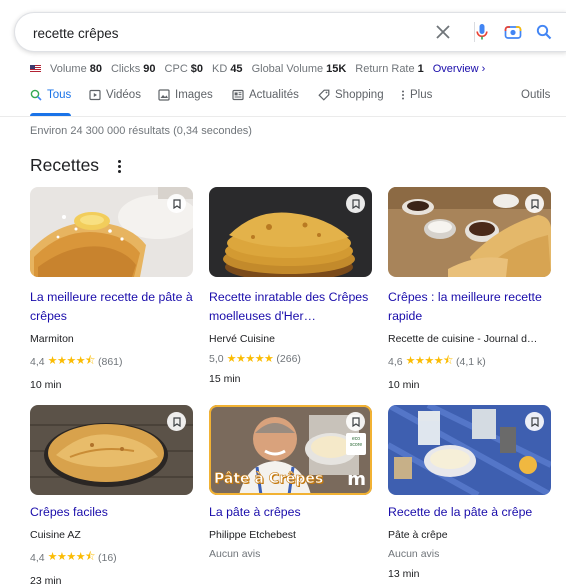 The image size is (566, 588). I want to click on tab-news-label: Actualités, so click(274, 95).